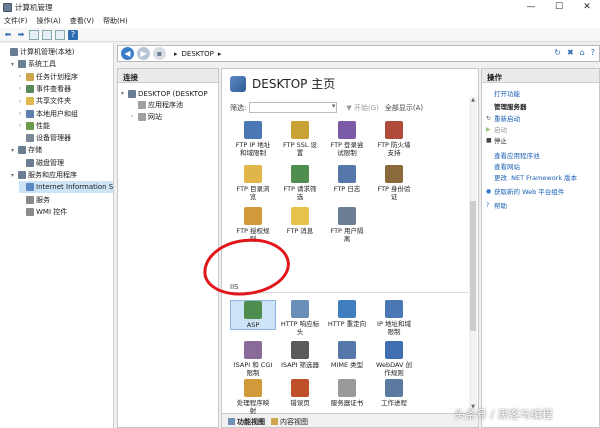 This screenshot has height=428, width=600. What do you see at coordinates (404, 108) in the screenshot?
I see `show-all-button: 全部显示(A)` at bounding box center [404, 108].